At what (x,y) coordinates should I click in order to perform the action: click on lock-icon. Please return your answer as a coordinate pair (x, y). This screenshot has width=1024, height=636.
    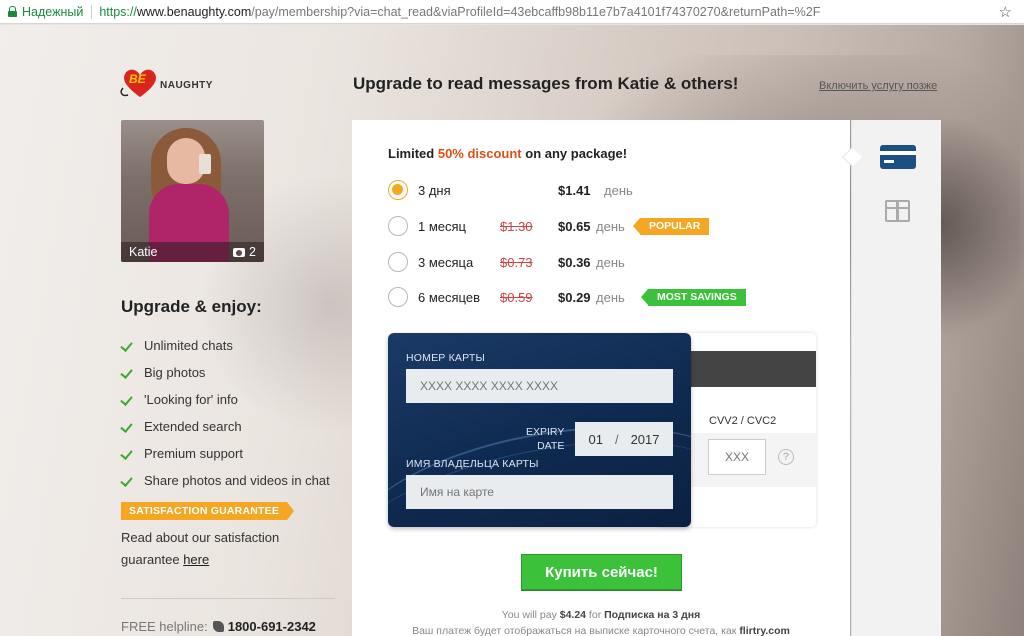
    Looking at the image, I should click on (12, 11).